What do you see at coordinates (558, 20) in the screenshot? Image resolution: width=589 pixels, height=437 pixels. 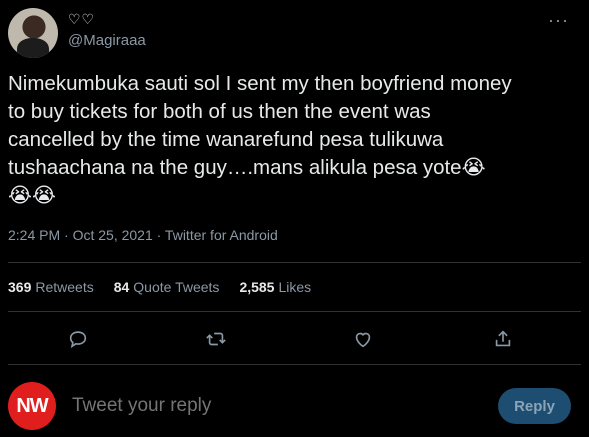 I see `more-icon: ···` at bounding box center [558, 20].